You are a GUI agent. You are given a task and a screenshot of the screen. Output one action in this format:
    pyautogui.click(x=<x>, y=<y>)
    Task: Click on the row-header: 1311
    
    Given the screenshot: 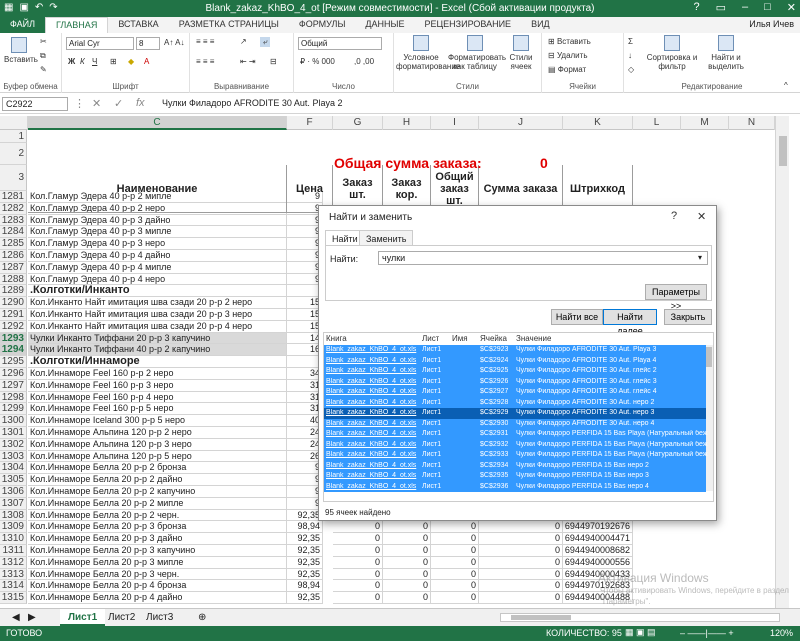 What is the action you would take?
    pyautogui.click(x=13, y=551)
    